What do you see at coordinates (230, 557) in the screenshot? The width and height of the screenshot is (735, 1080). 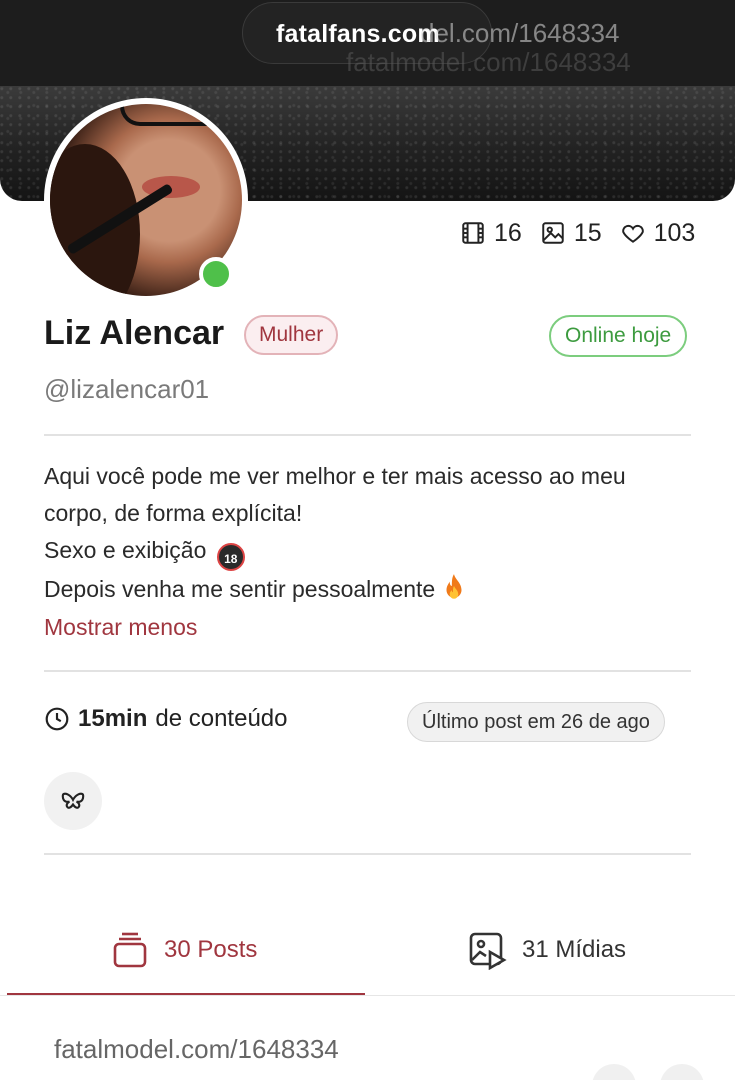 I see `no-under-18-icon: 18` at bounding box center [230, 557].